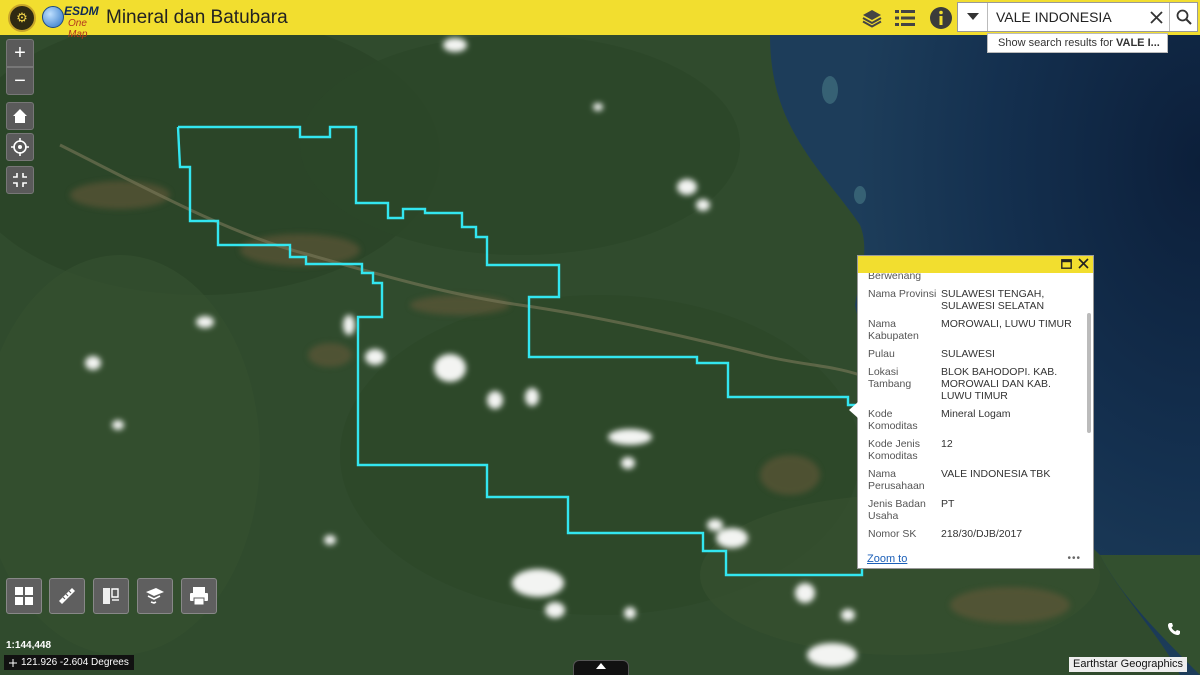  Describe the element at coordinates (993, 300) in the screenshot. I see `attribute-value: SULAWESI TENGAH, SULAWESI SELATAN` at that location.